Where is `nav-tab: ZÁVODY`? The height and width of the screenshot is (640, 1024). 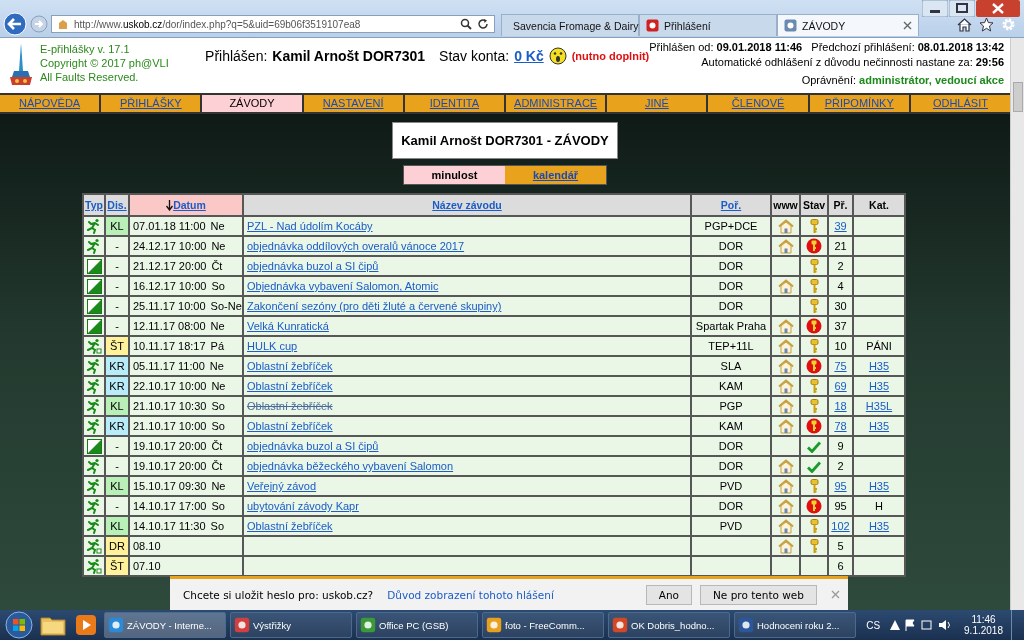
nav-tab: ZÁVODY is located at coordinates (252, 103).